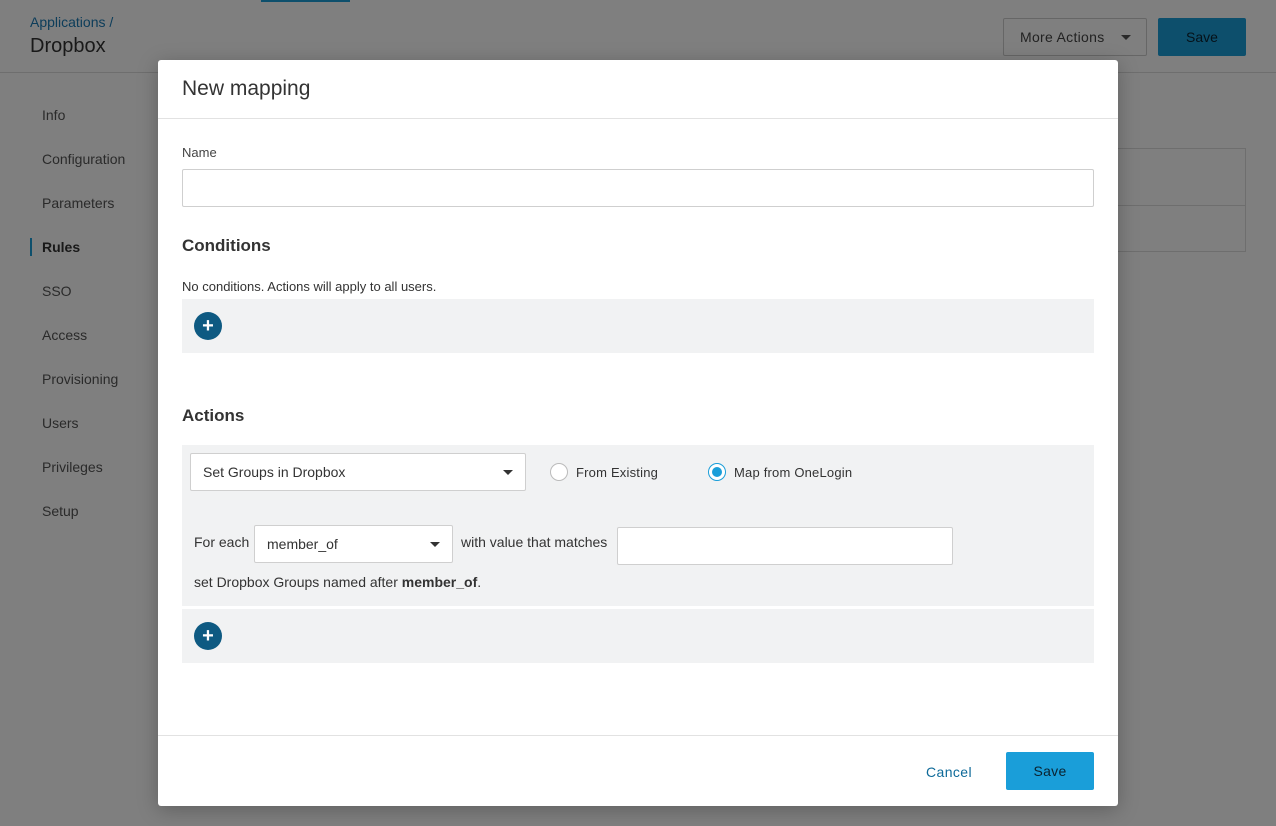  What do you see at coordinates (479, 582) in the screenshot?
I see `summary-period: .` at bounding box center [479, 582].